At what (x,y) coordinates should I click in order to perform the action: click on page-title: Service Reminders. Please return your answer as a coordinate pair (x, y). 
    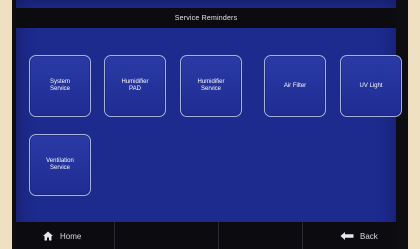
    Looking at the image, I should click on (206, 18).